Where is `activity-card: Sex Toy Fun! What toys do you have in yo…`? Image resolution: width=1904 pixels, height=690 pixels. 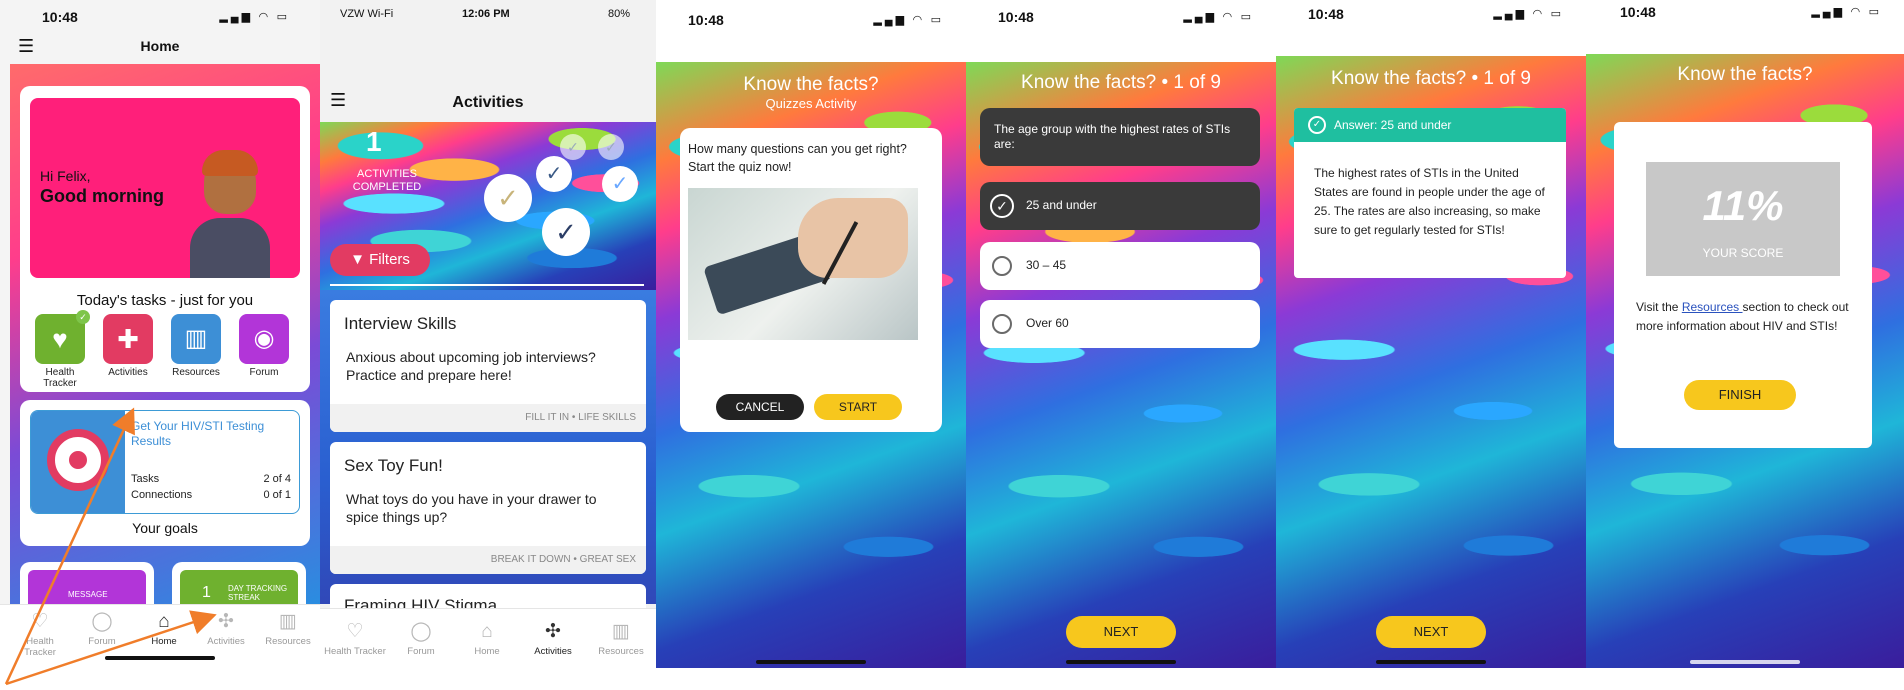 activity-card: Sex Toy Fun! What toys do you have in yo… is located at coordinates (488, 508).